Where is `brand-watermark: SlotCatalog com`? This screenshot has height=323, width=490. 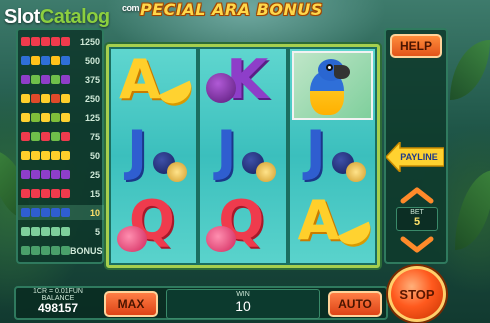 brand-watermark: SlotCatalog com is located at coordinates (72, 16).